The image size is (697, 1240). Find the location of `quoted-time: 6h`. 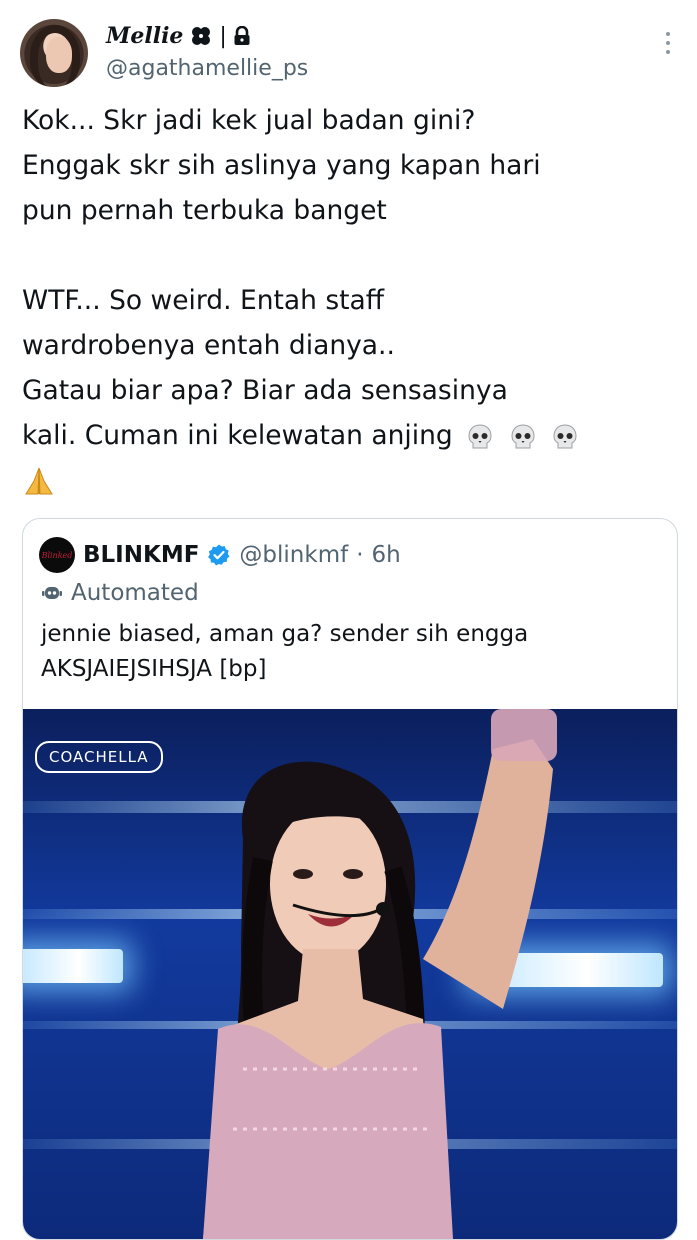

quoted-time: 6h is located at coordinates (386, 555).